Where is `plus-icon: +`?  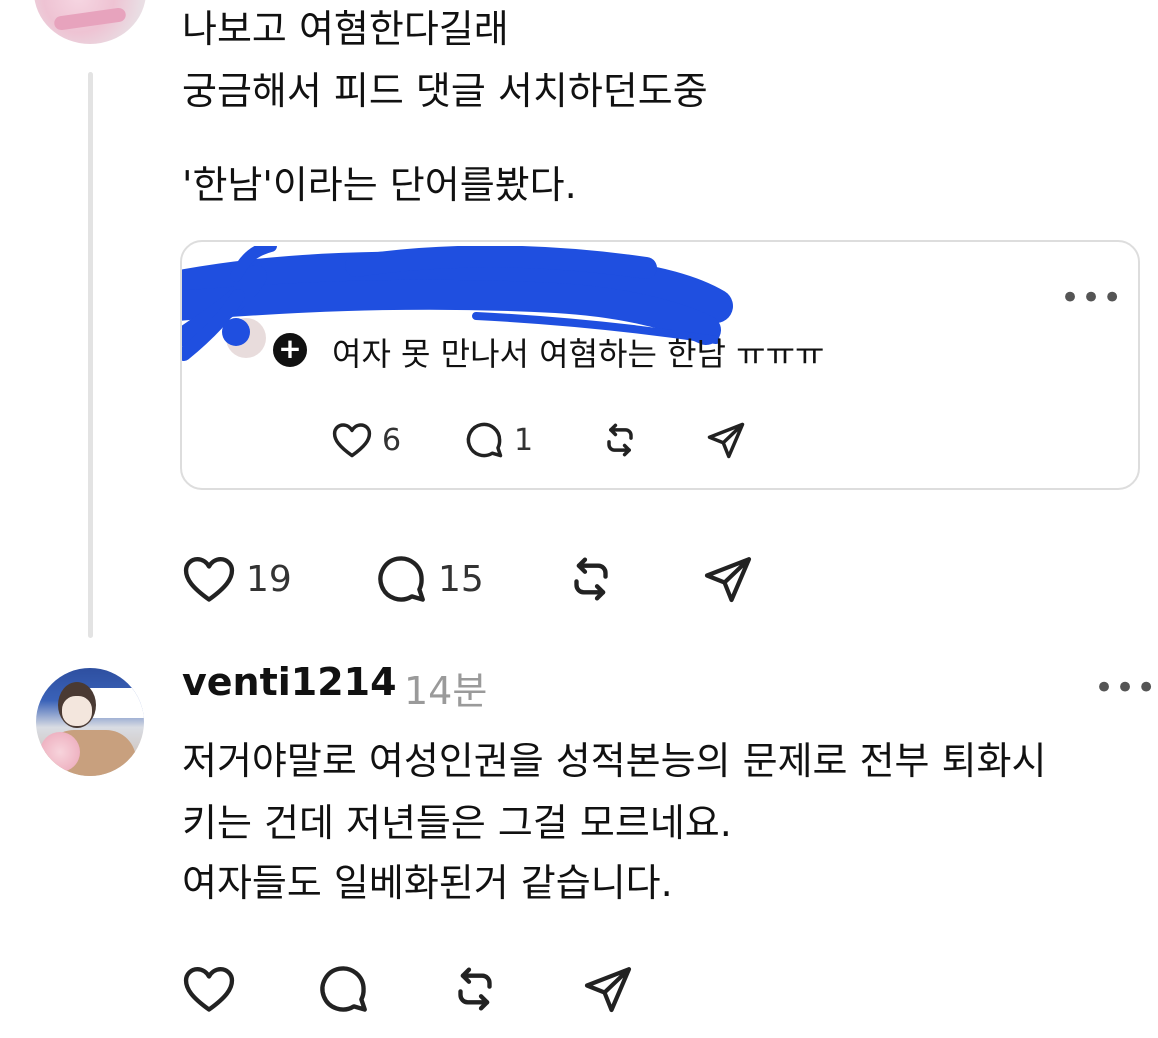 plus-icon: + is located at coordinates (290, 350).